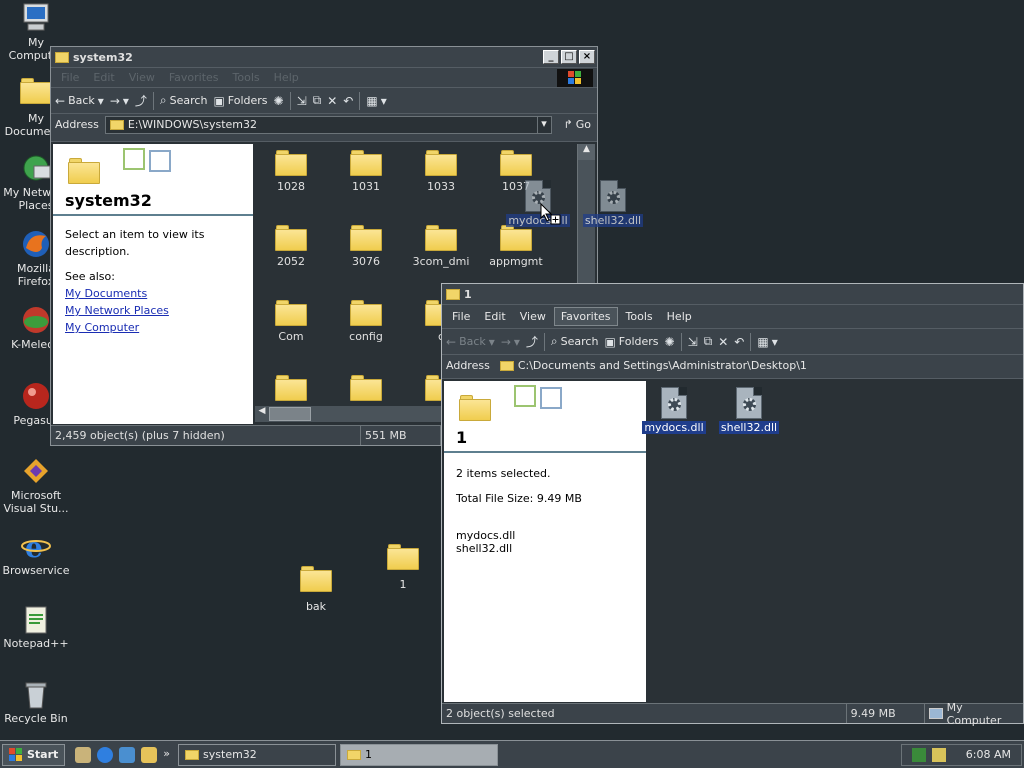 The image size is (1024, 768). What do you see at coordinates (644, 713) in the screenshot?
I see `status-selected: 2 object(s) selected` at bounding box center [644, 713].